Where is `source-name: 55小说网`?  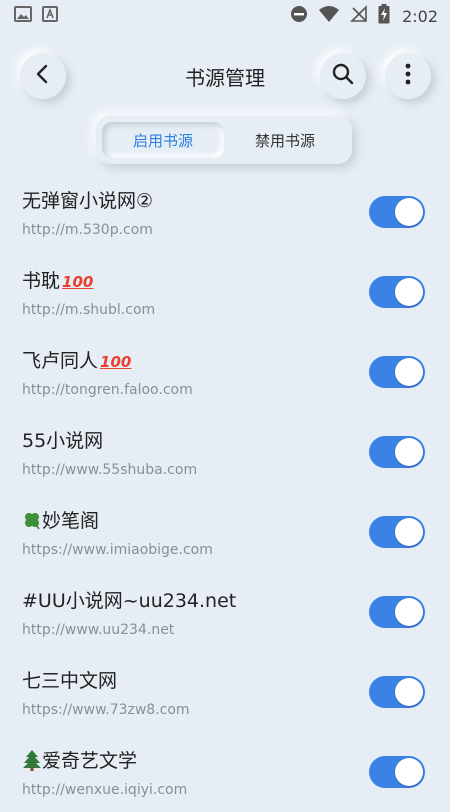 source-name: 55小说网 is located at coordinates (63, 441).